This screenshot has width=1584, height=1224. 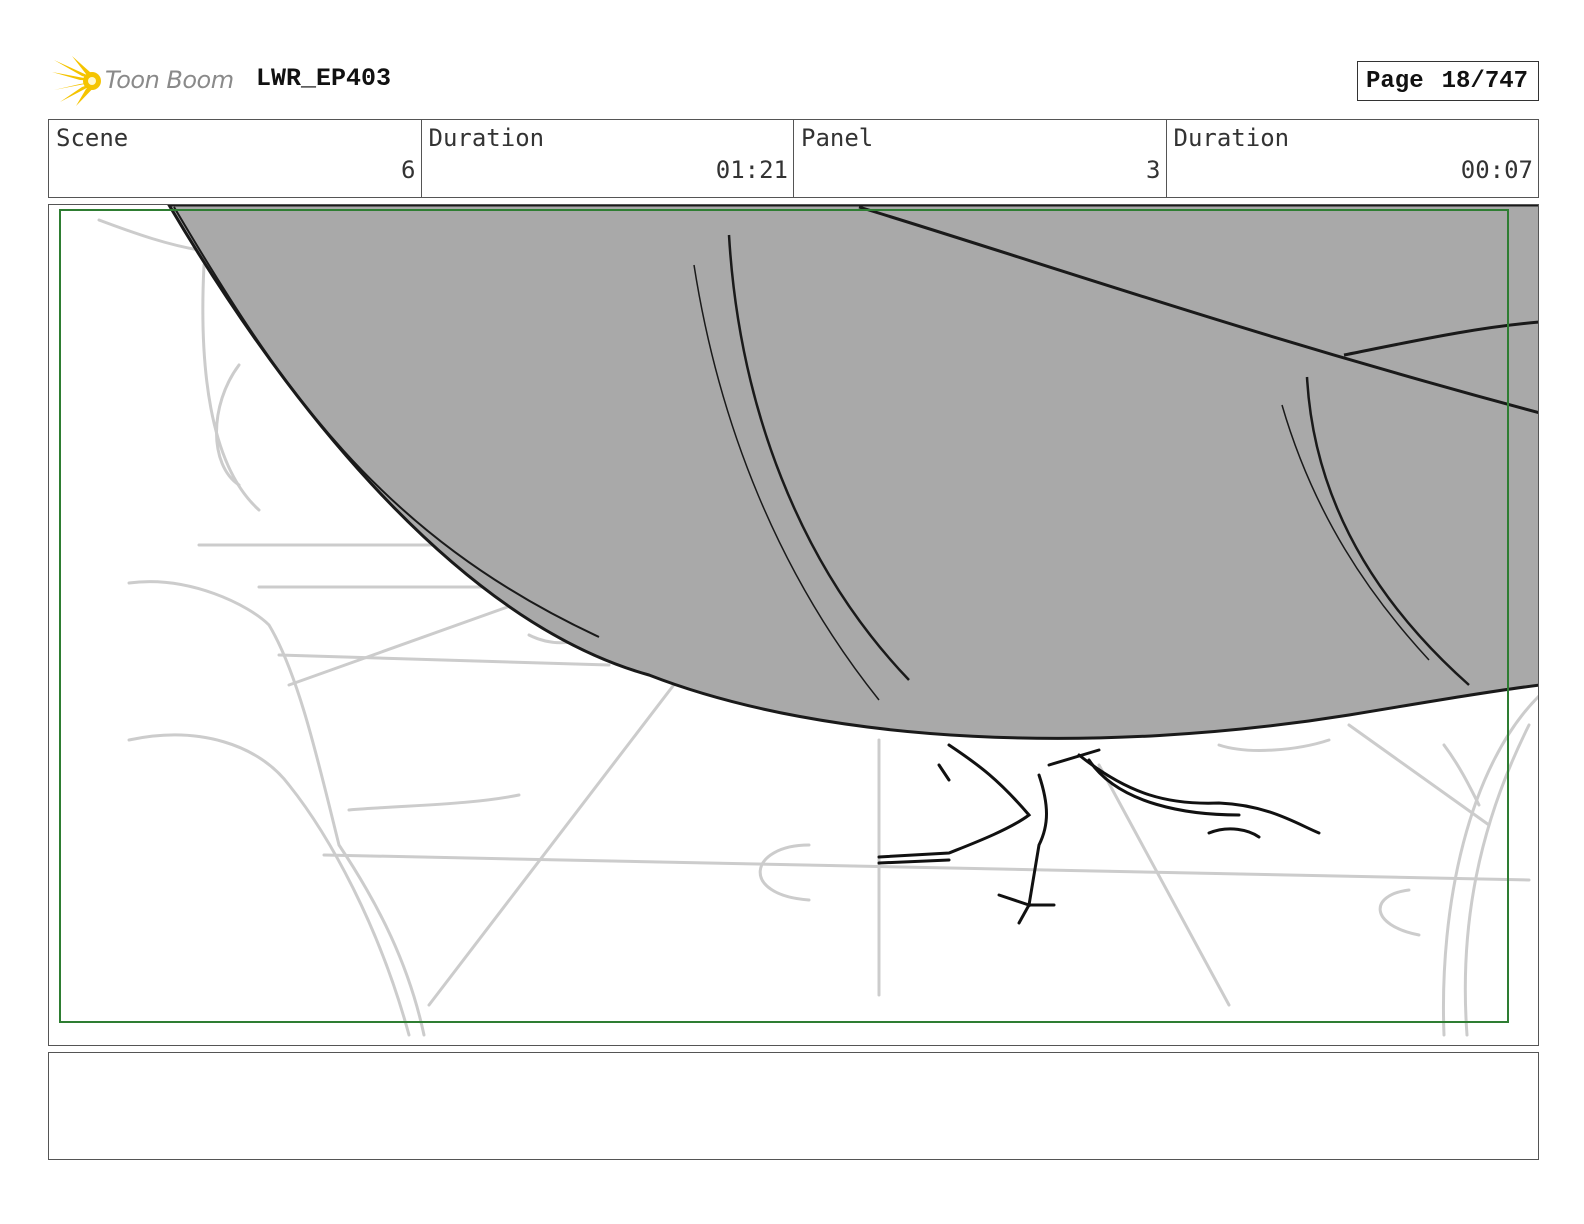 What do you see at coordinates (169, 80) in the screenshot?
I see `logo-text: Toon Boom` at bounding box center [169, 80].